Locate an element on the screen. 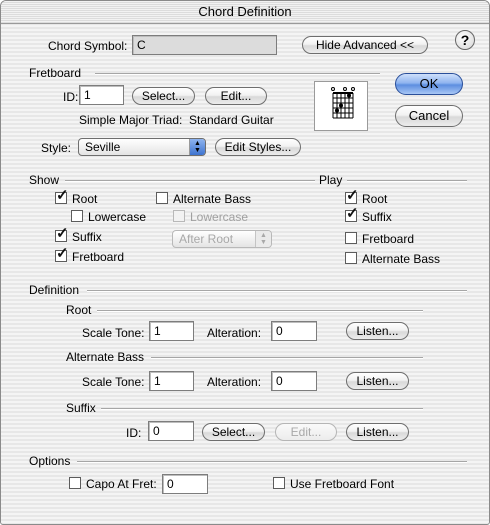  use-fretboard-font-label: Use Fretboard Font is located at coordinates (342, 484).